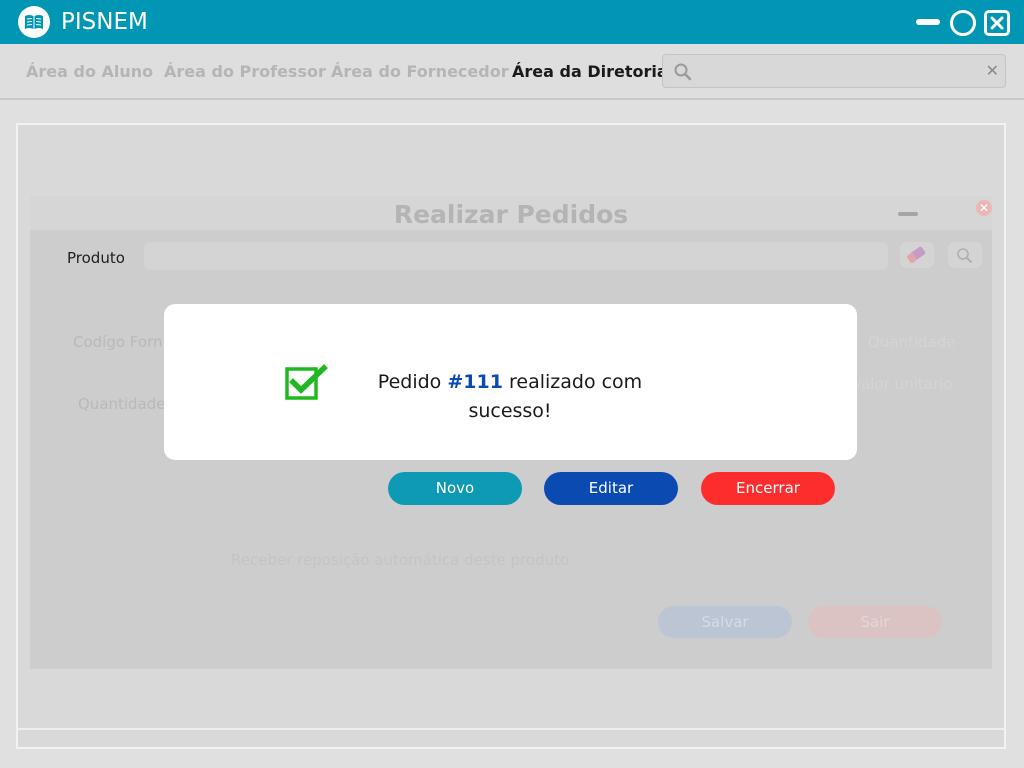  I want to click on novo-button: Novo, so click(455, 488).